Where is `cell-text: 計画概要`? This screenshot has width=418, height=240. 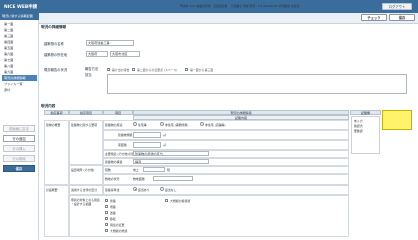 cell-text: 計画概要 is located at coordinates (52, 190).